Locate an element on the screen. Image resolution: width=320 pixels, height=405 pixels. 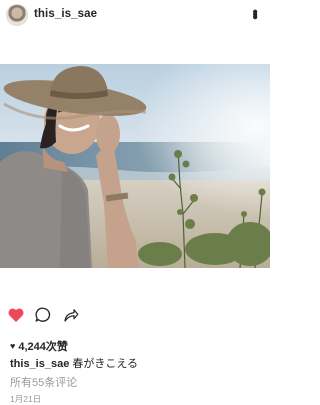
more-options-icon: ••• is located at coordinates (254, 13).